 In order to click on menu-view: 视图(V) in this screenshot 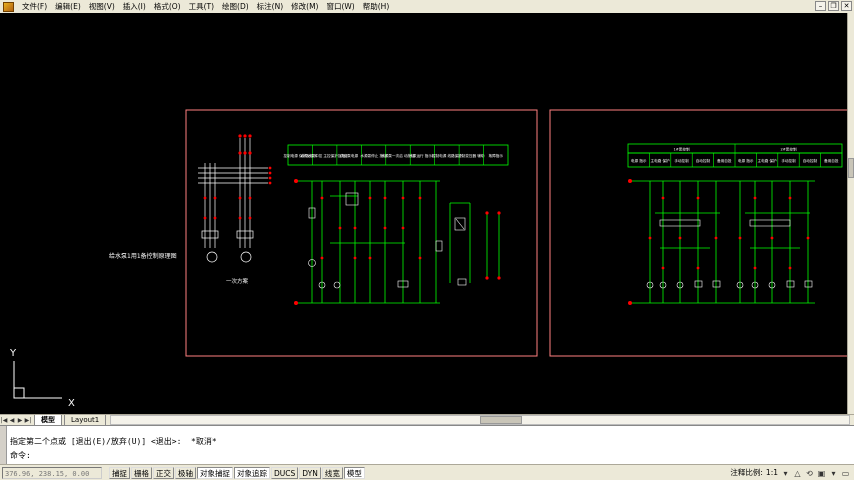, I will do `click(102, 6)`.